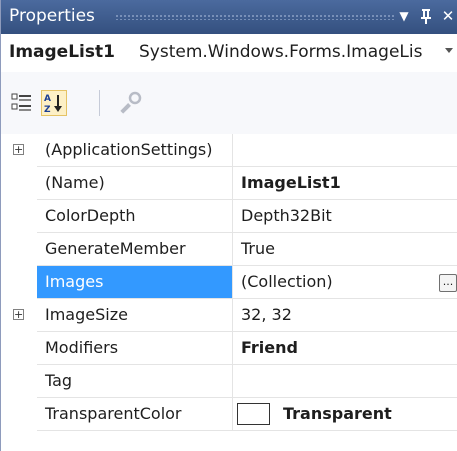 The image size is (457, 451). Describe the element at coordinates (99, 103) in the screenshot. I see `toolbar-separator` at that location.